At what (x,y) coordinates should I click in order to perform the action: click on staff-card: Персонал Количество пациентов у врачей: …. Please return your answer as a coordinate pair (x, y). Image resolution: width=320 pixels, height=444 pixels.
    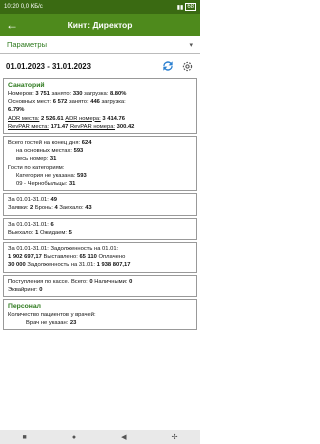
    Looking at the image, I should click on (100, 315).